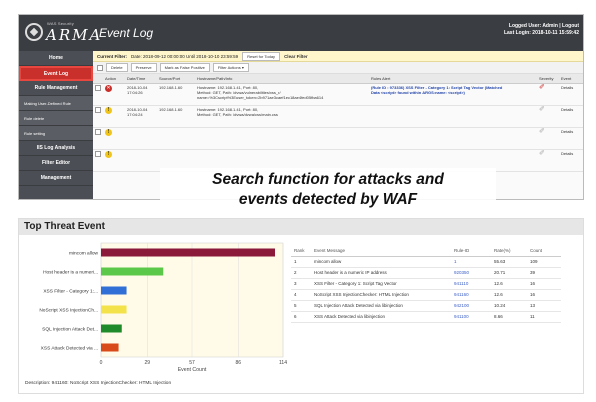 Image resolution: width=596 pixels, height=402 pixels. I want to click on col-datetime: Date/Time, so click(141, 79).